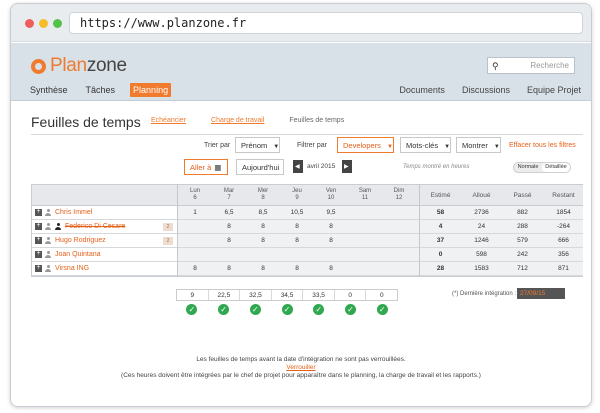 The height and width of the screenshot is (413, 600). I want to click on header-restant: Restant, so click(563, 195).